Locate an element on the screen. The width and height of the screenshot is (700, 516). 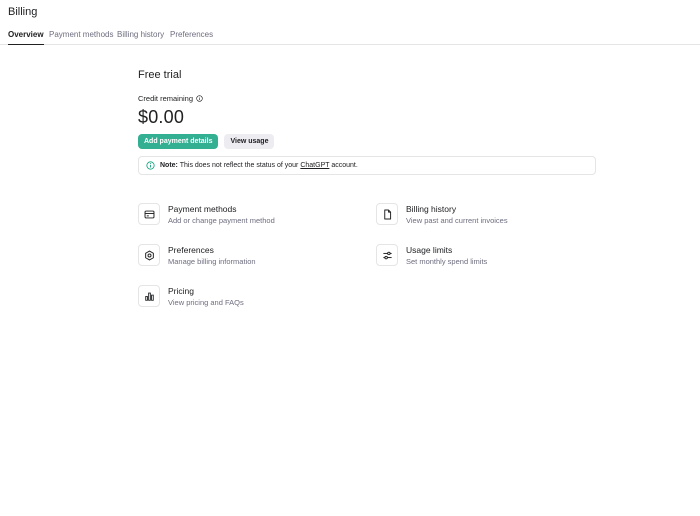
card-pricing: Pricing View pricing and FAQs is located at coordinates (238, 296).